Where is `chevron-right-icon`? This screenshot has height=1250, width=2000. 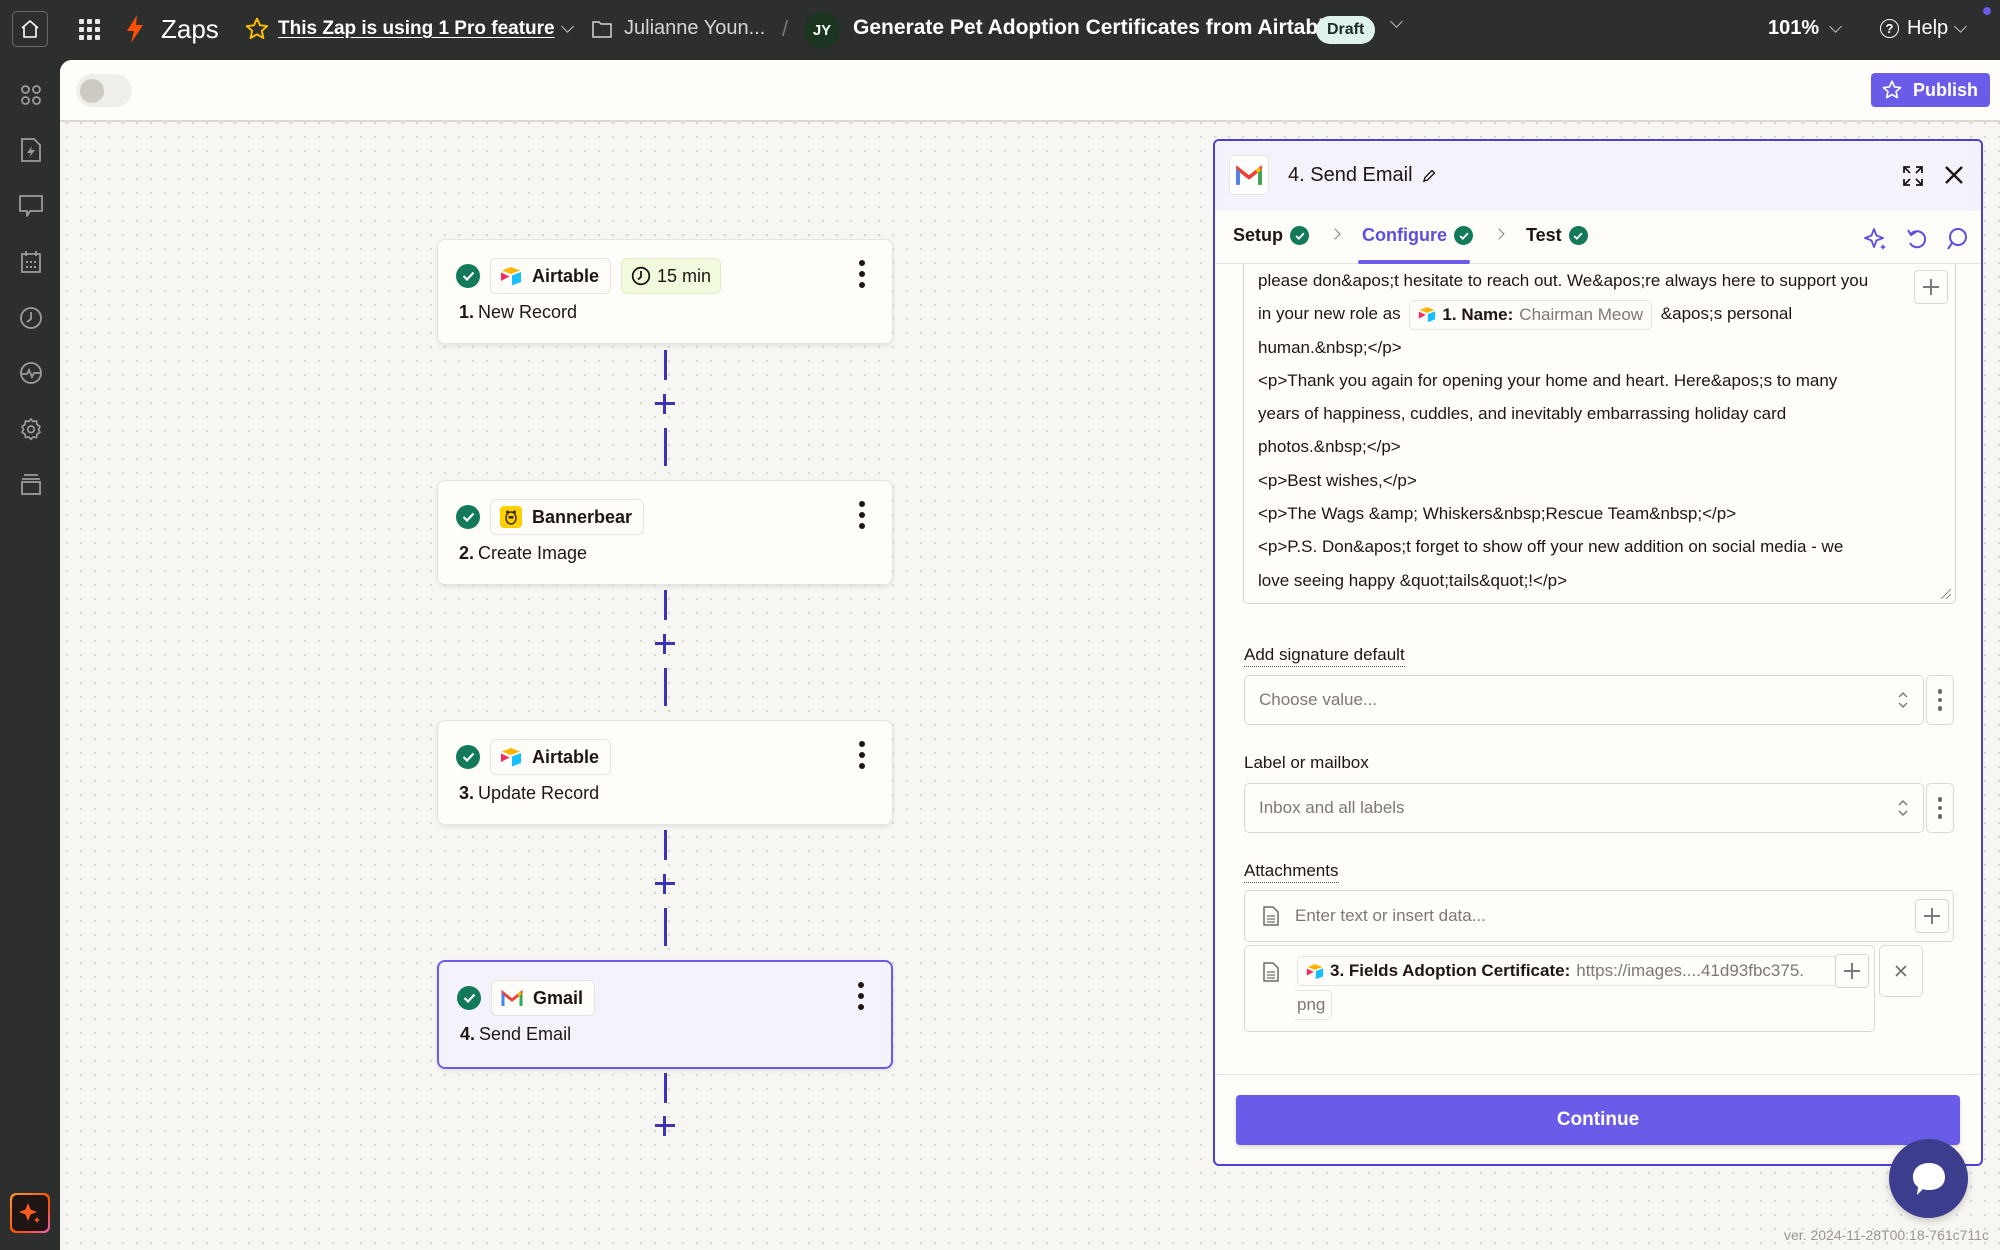 chevron-right-icon is located at coordinates (1335, 234).